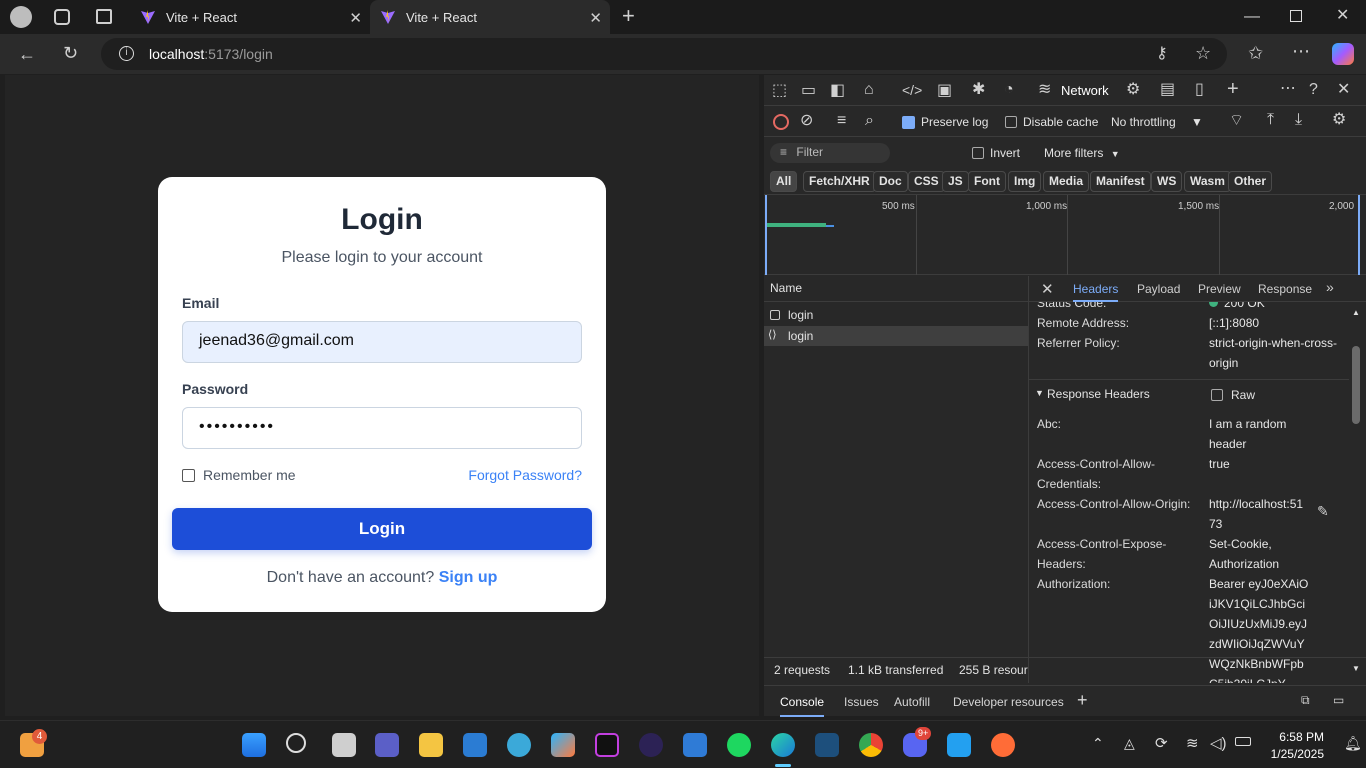 This screenshot has height=768, width=1366. I want to click on drawer-tab-autofill: Autofill, so click(912, 702).